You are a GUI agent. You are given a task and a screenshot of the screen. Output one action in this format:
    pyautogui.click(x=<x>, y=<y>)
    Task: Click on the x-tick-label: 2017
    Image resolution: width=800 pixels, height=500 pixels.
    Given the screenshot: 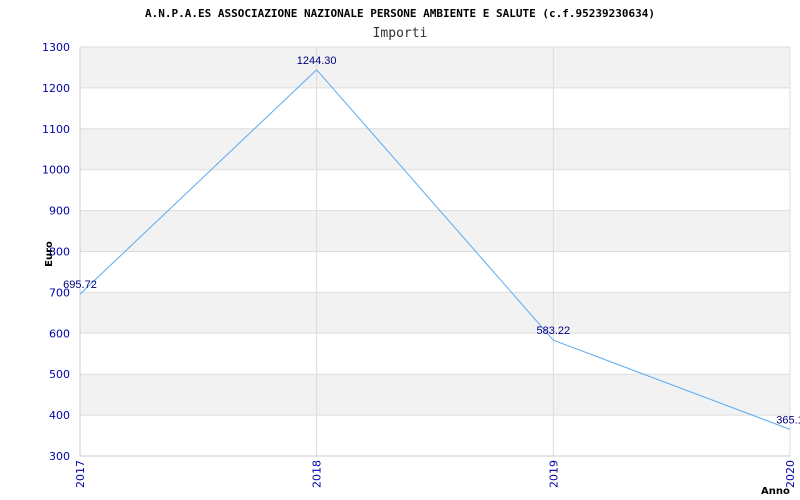 What is the action you would take?
    pyautogui.click(x=80, y=474)
    